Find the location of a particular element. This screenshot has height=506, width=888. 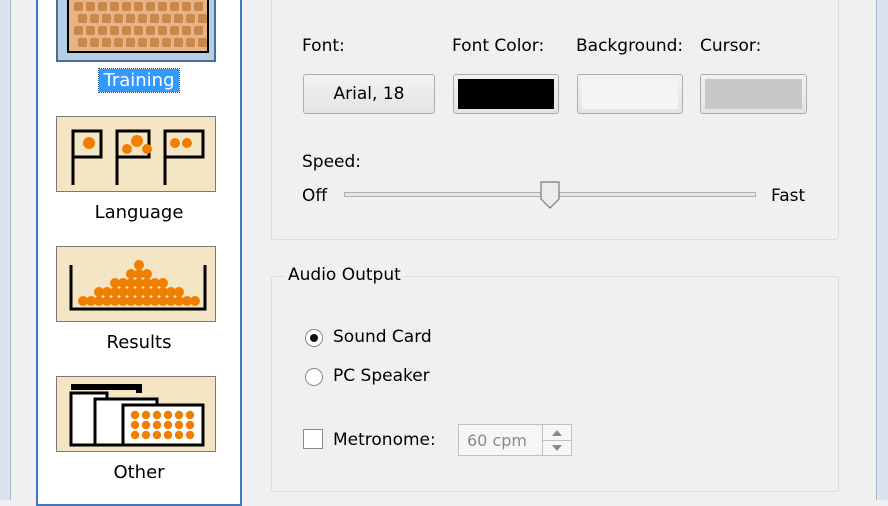

sidebar-item-results: Results is located at coordinates (138, 304).